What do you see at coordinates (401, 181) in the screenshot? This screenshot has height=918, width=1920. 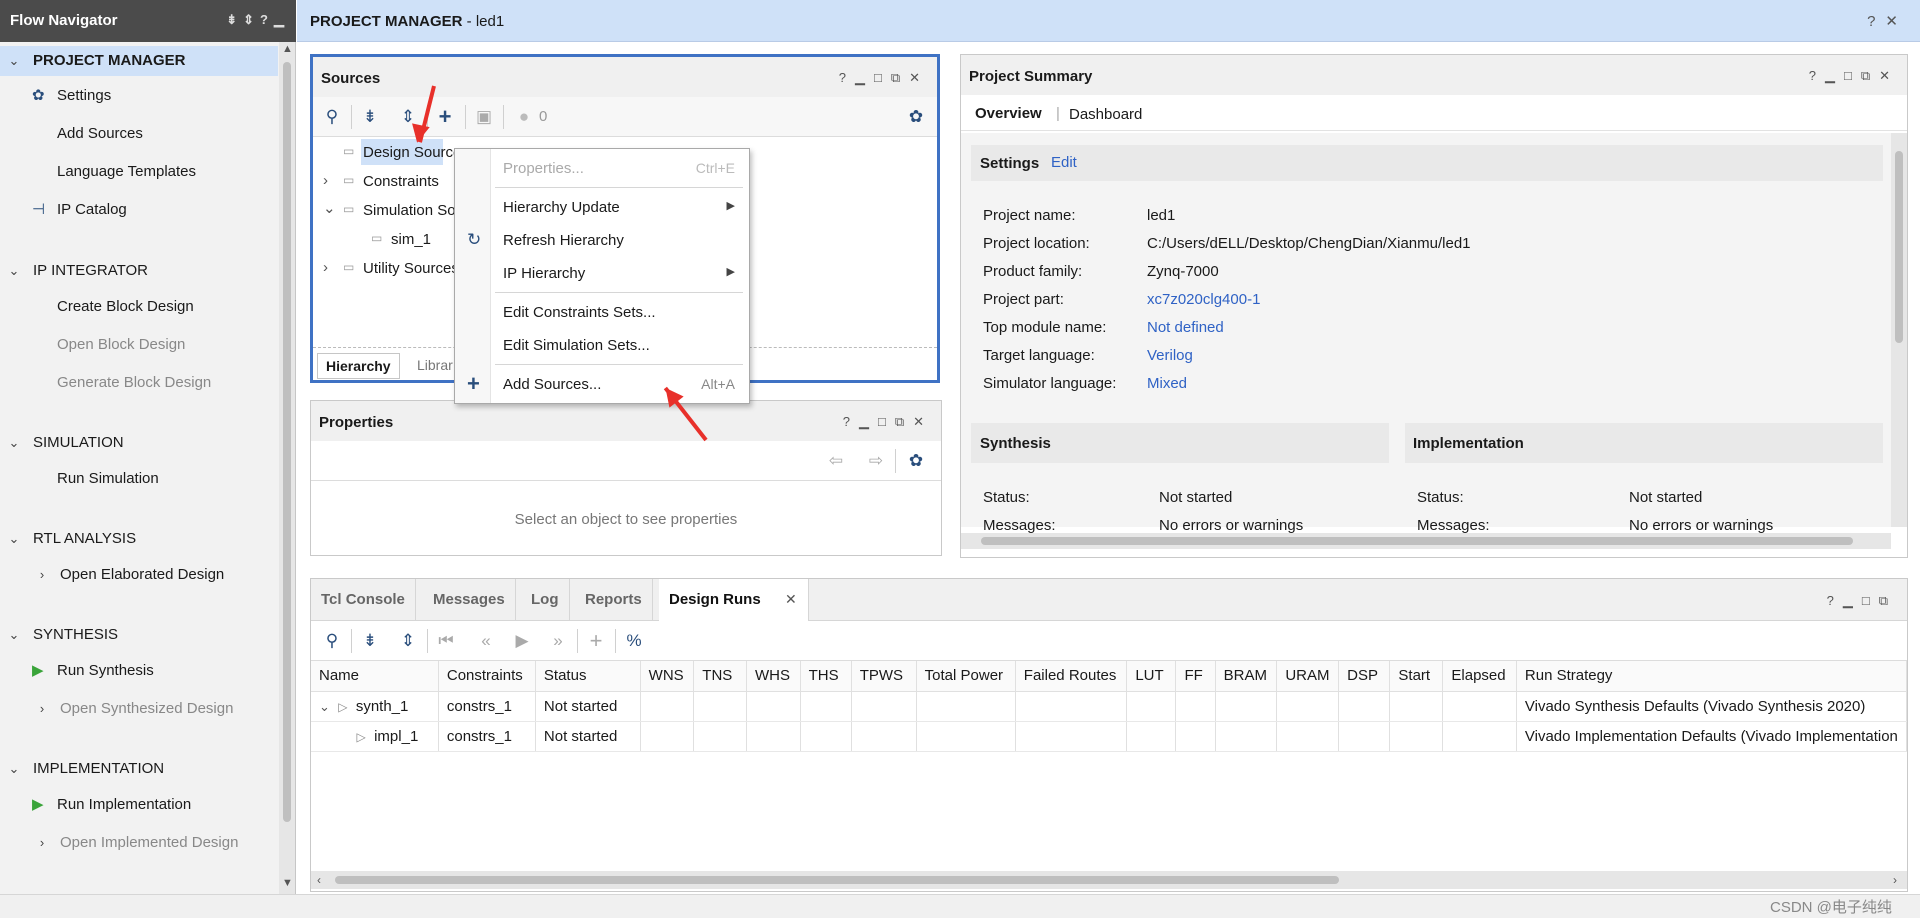 I see `tree-item-constraints: Constraints` at bounding box center [401, 181].